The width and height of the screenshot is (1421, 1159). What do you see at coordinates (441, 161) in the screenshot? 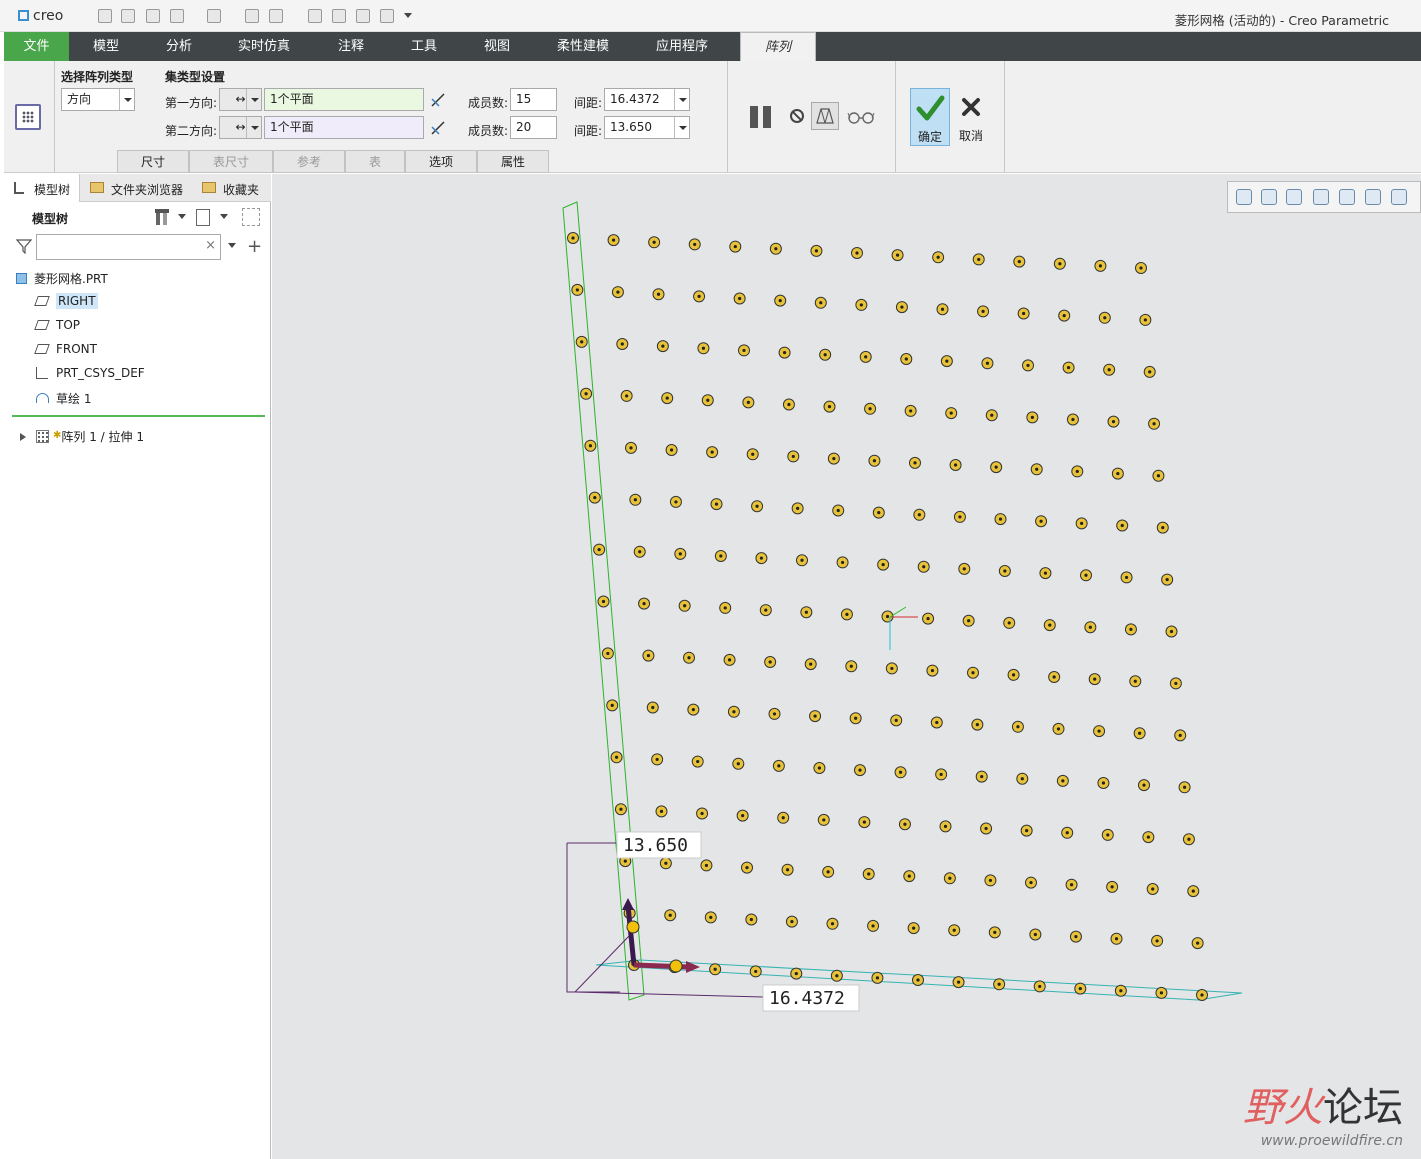
I see `subtab-options: 选项` at bounding box center [441, 161].